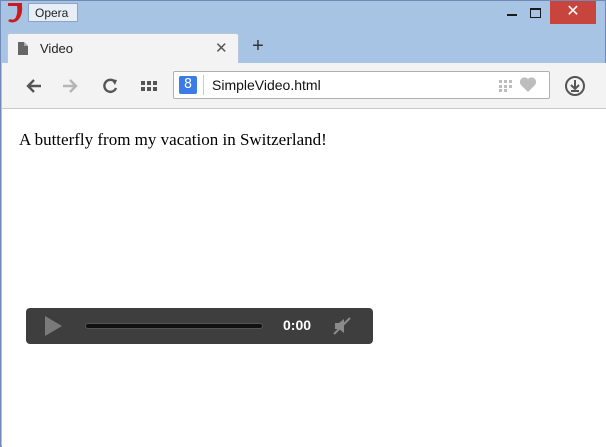 The width and height of the screenshot is (606, 447). Describe the element at coordinates (70, 86) in the screenshot. I see `forward-arrow-icon` at that location.